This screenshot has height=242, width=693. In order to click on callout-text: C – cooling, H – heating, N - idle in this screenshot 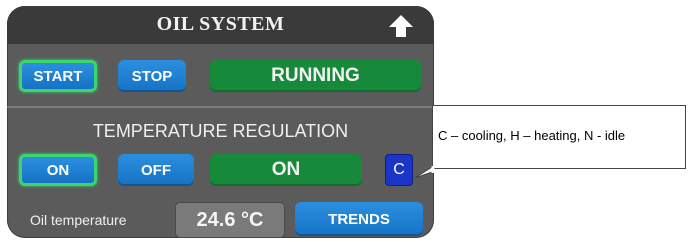, I will do `click(532, 135)`.